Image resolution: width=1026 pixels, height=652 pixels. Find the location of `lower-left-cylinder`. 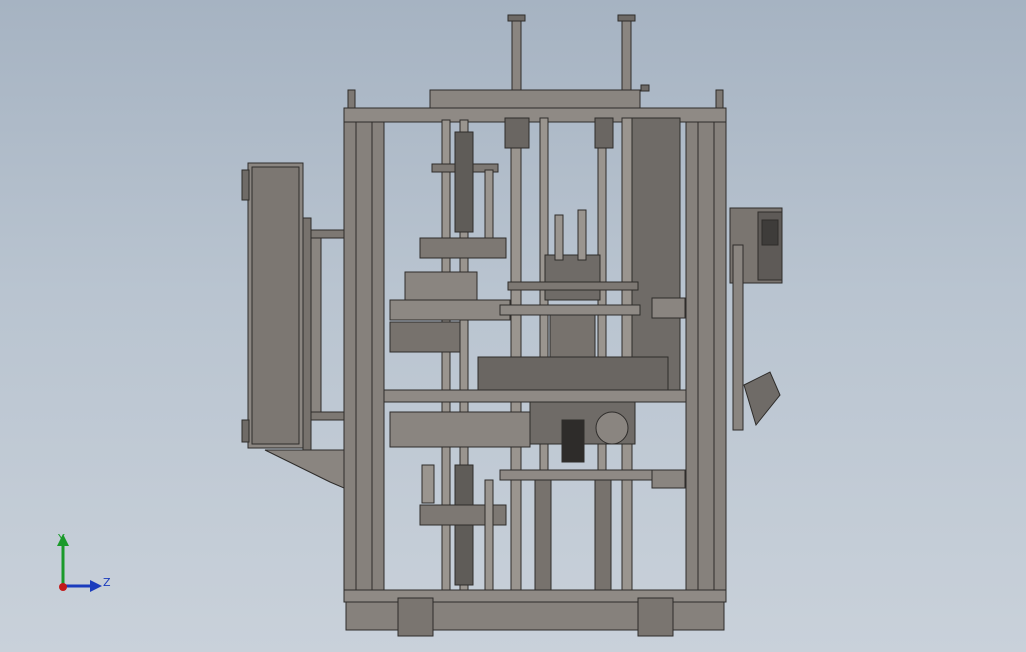

lower-left-cylinder is located at coordinates (463, 527).